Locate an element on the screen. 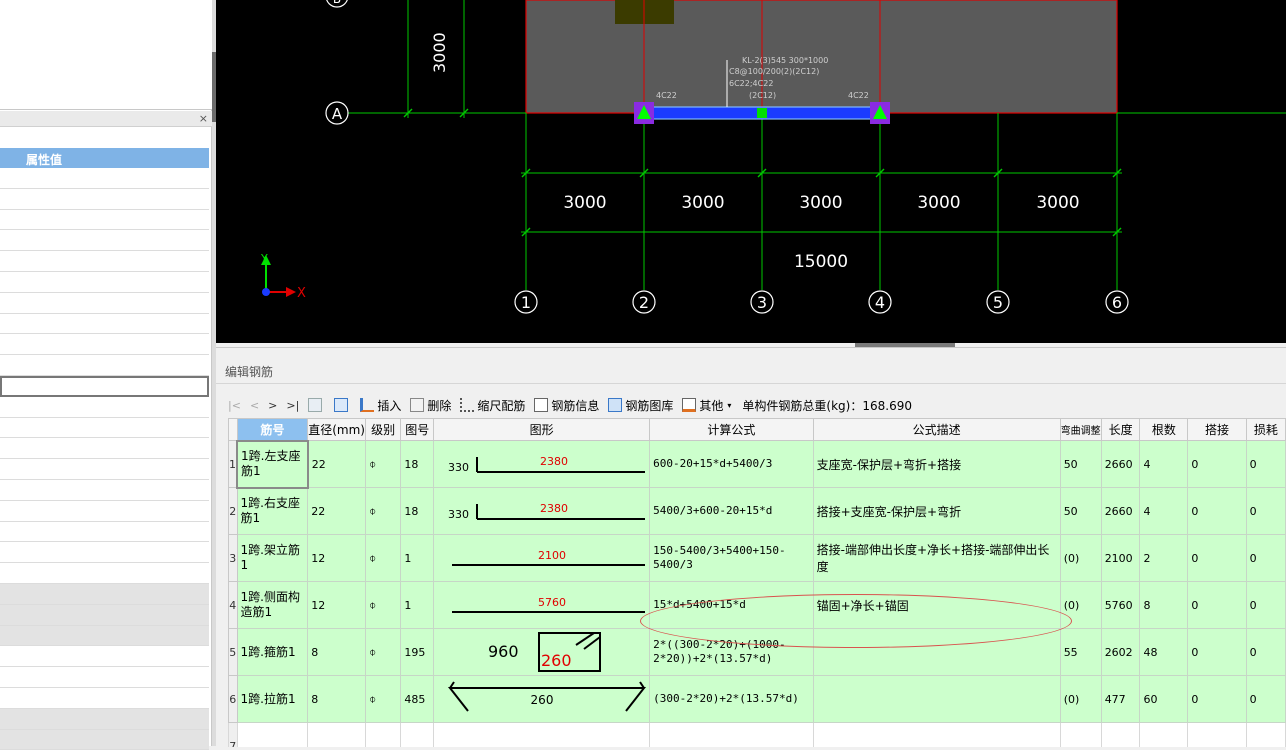 This screenshot has height=750, width=1286. cell-bar-no: 1跨.箍筋1 is located at coordinates (272, 652).